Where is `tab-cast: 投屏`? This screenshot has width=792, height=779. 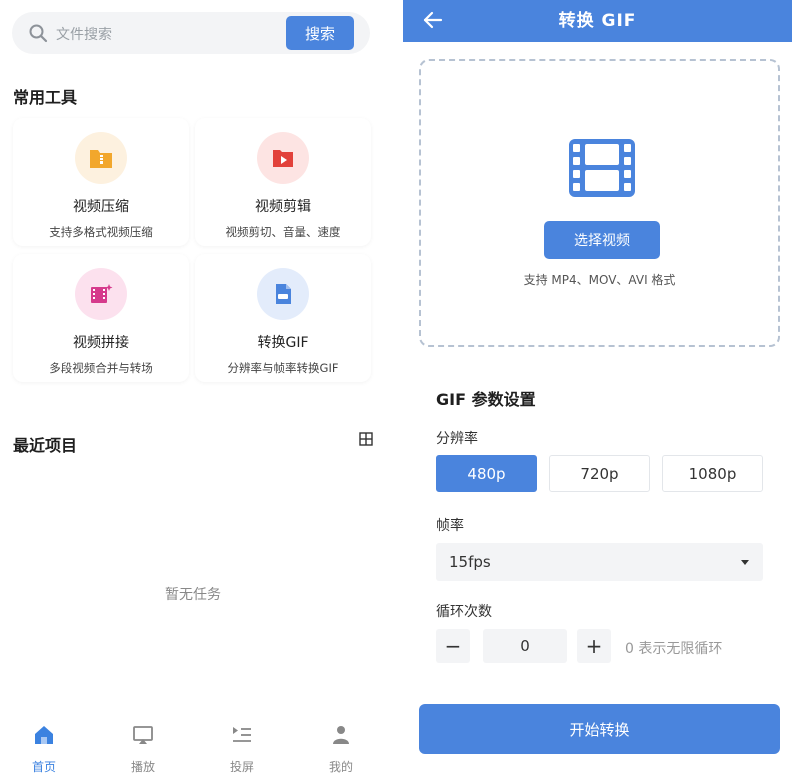 tab-cast: 投屏 is located at coordinates (242, 749).